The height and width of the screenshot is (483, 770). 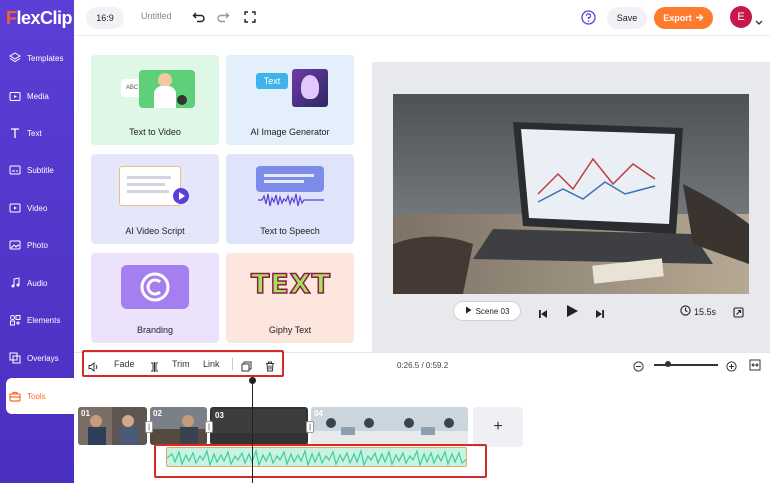 What do you see at coordinates (223, 17) in the screenshot?
I see `redo-icon` at bounding box center [223, 17].